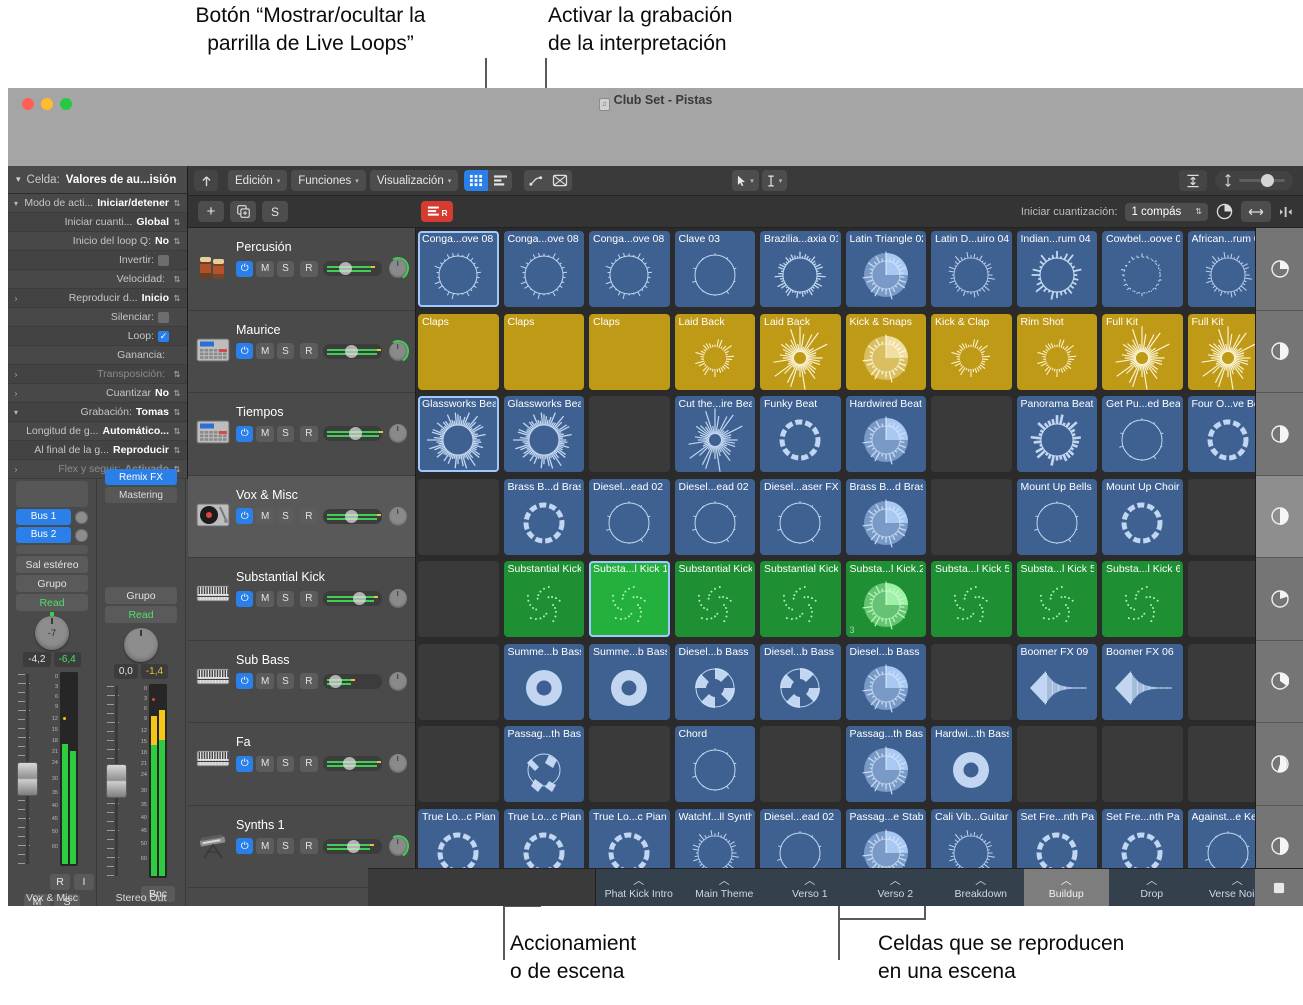 The width and height of the screenshot is (1303, 1005). I want to click on inspector-row: Inicio del loop Q: No ⇅, so click(97, 241).